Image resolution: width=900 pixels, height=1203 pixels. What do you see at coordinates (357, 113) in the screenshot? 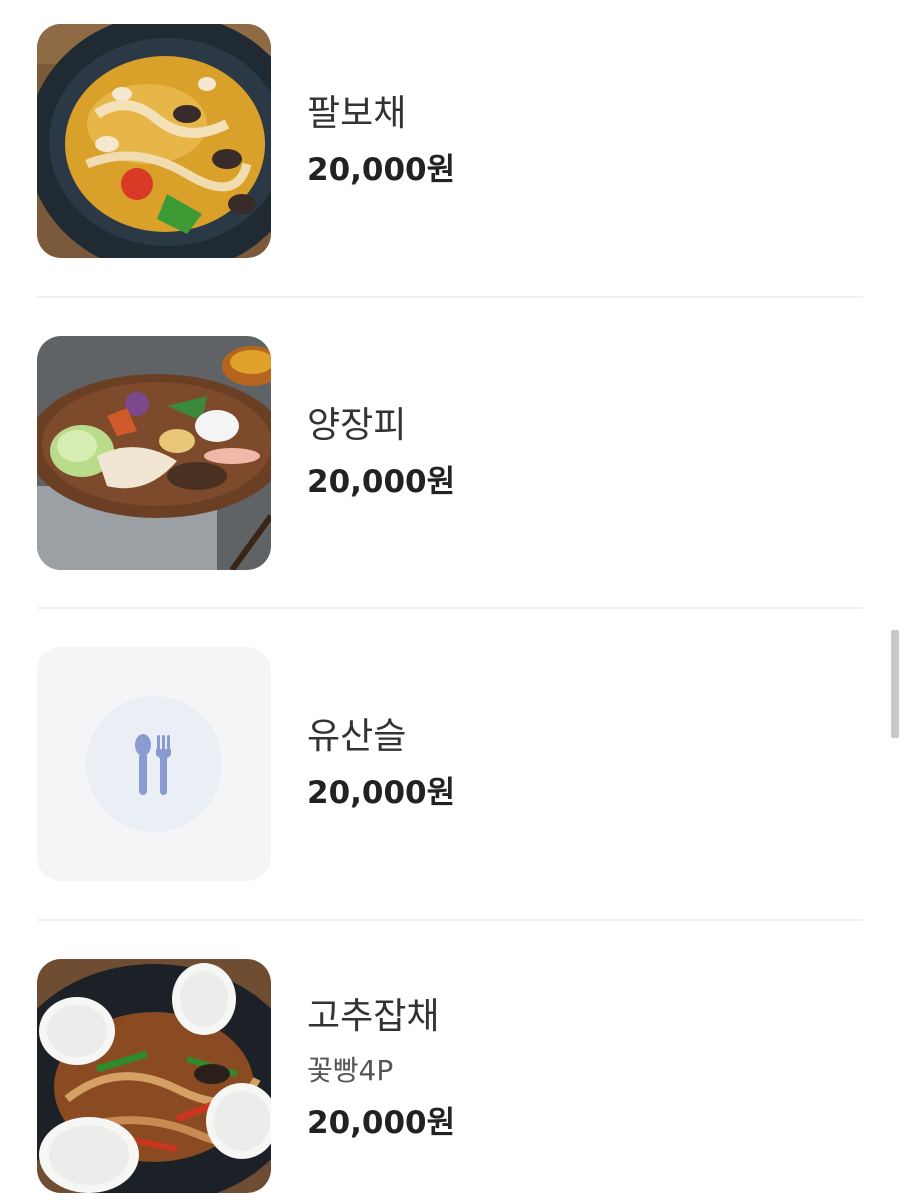
I see `menu-item-name: 팔보채` at bounding box center [357, 113].